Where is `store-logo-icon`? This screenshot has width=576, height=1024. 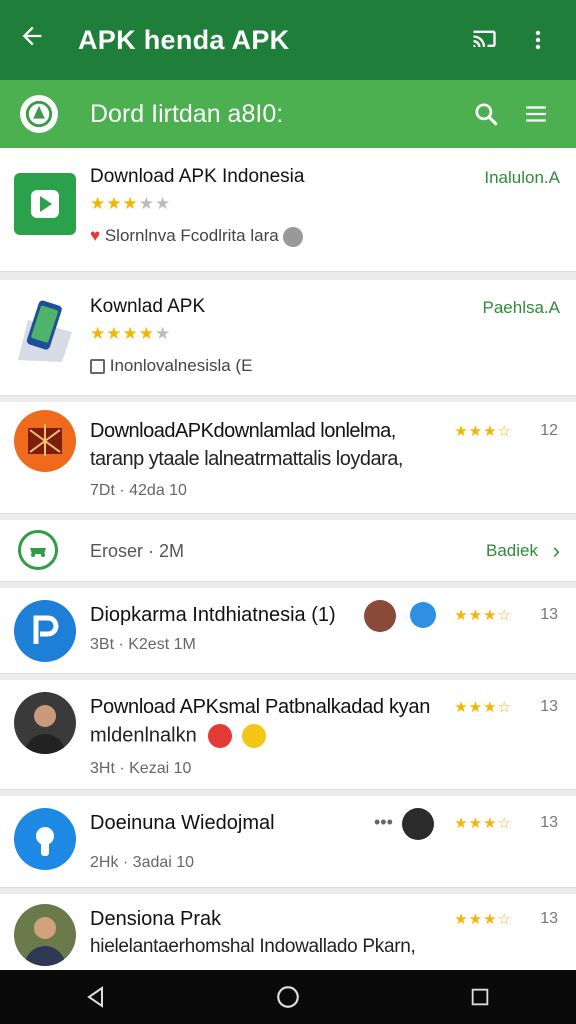 store-logo-icon is located at coordinates (39, 114).